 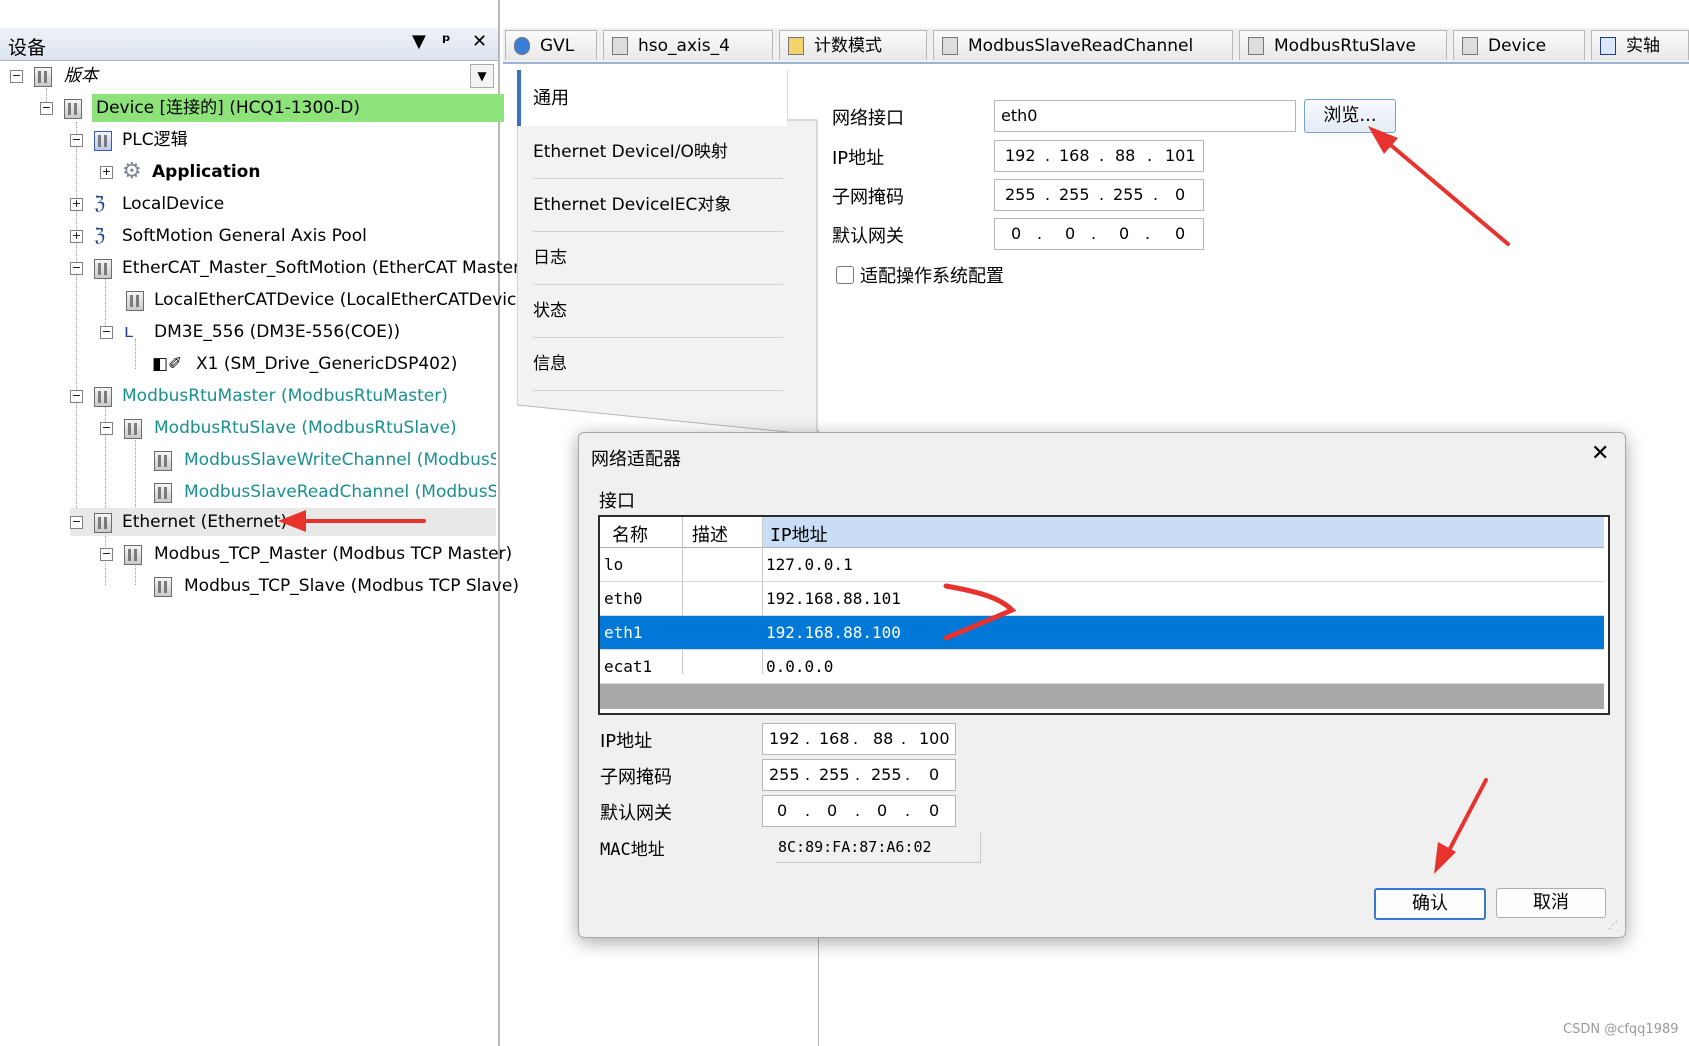 I want to click on tree-item-ethernet: − Ethernet (Ethernet), so click(x=283, y=522).